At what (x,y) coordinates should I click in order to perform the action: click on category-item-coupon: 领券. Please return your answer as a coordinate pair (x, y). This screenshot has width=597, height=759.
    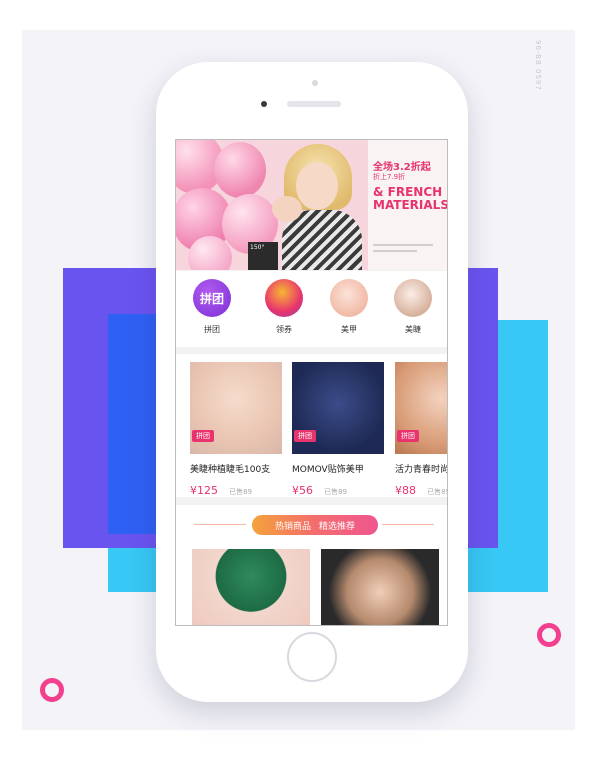
    Looking at the image, I should click on (284, 307).